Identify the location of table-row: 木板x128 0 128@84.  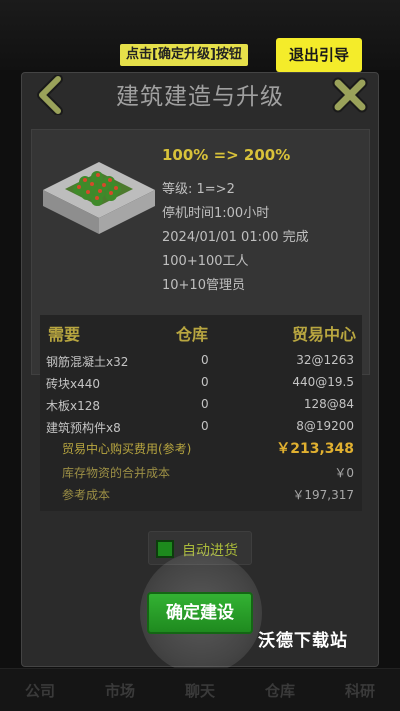
(201, 404).